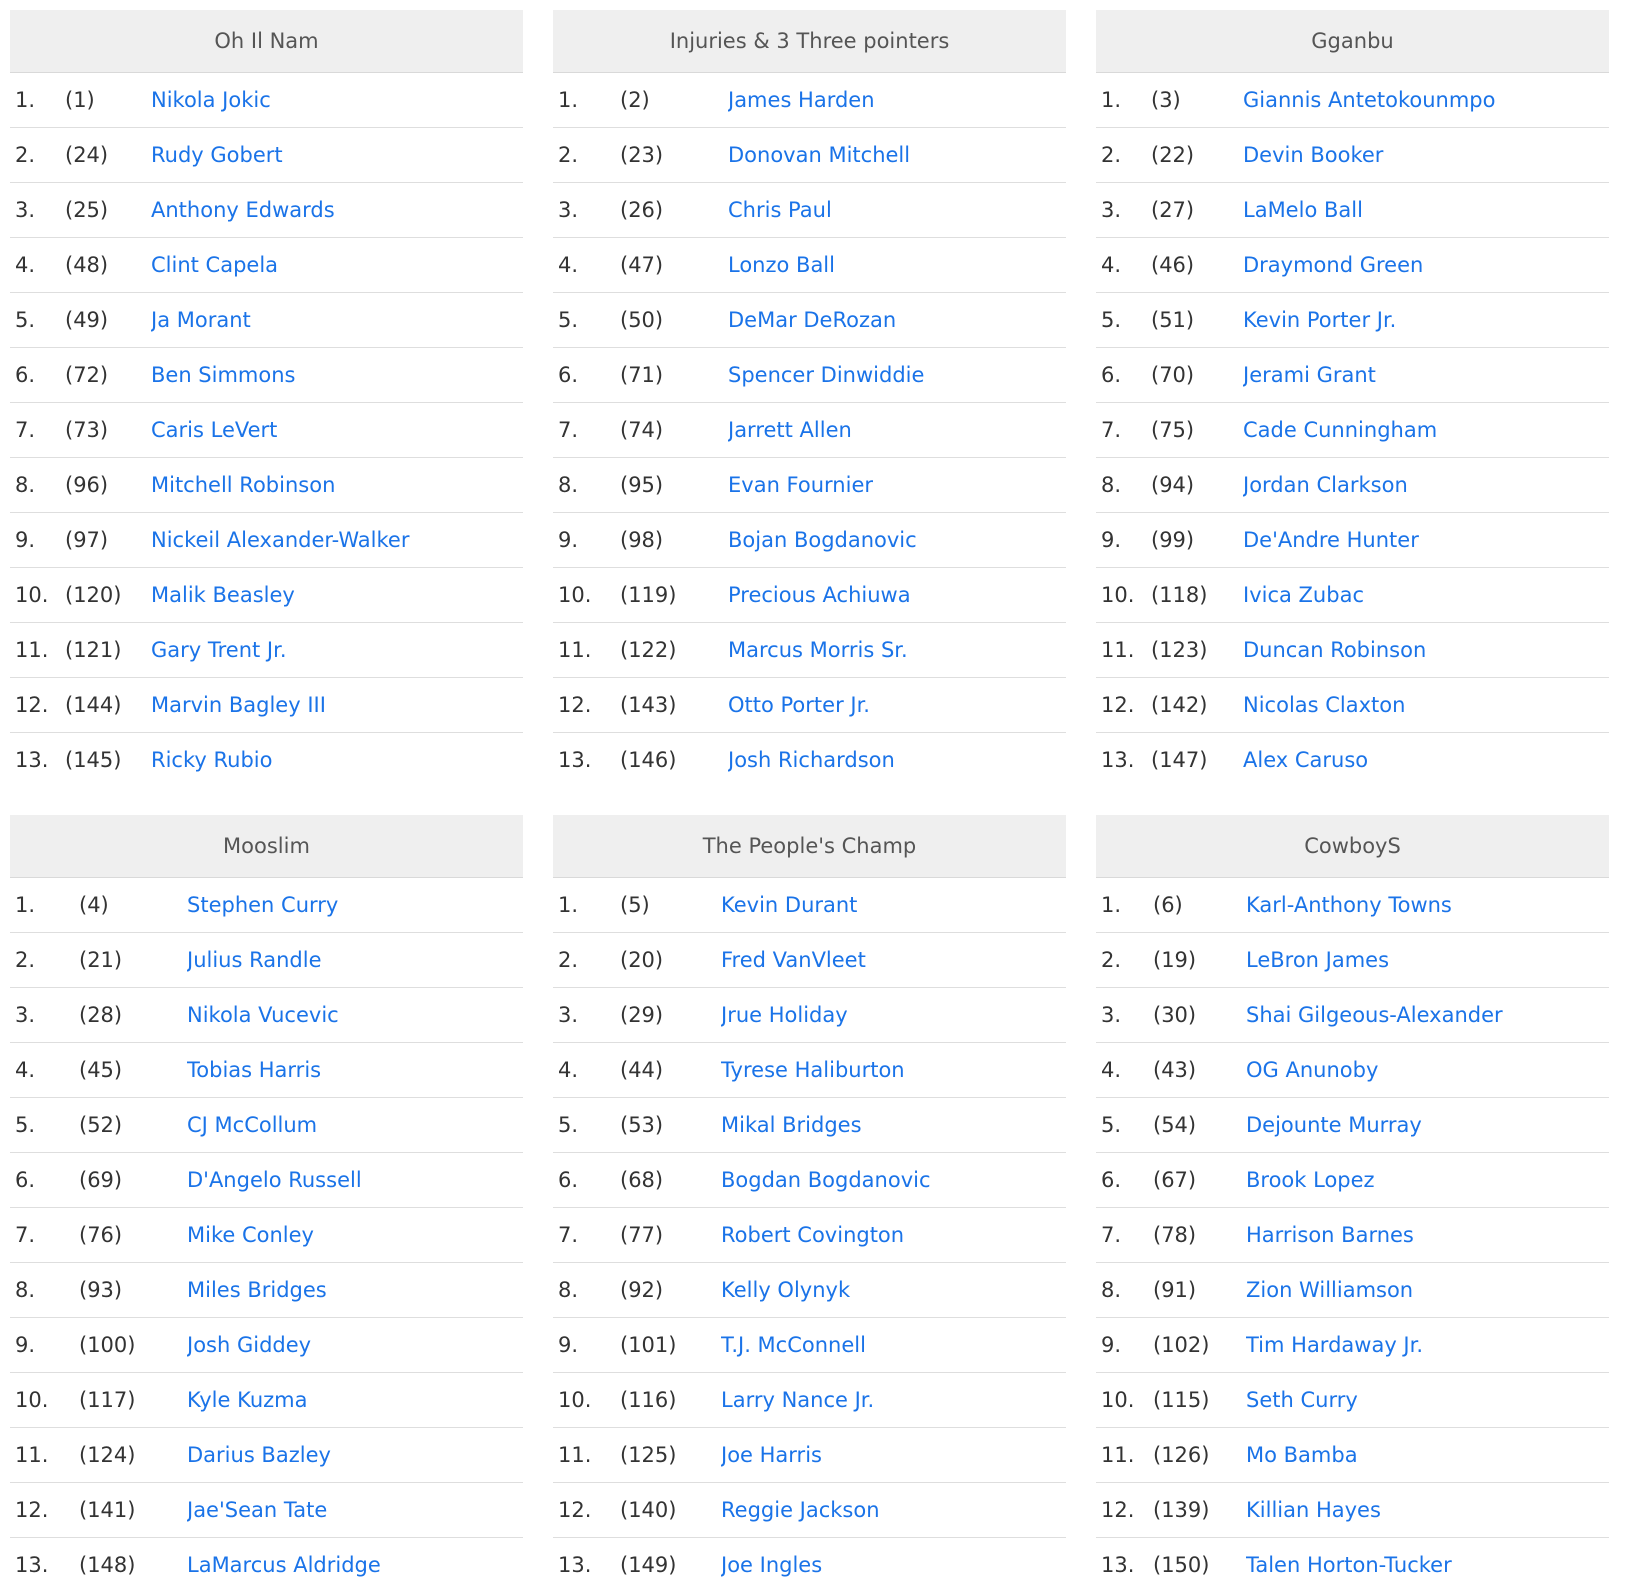 Image resolution: width=1626 pixels, height=1592 pixels. Describe the element at coordinates (1374, 1015) in the screenshot. I see `player-link: Shai Gilgeous-Alexander` at that location.